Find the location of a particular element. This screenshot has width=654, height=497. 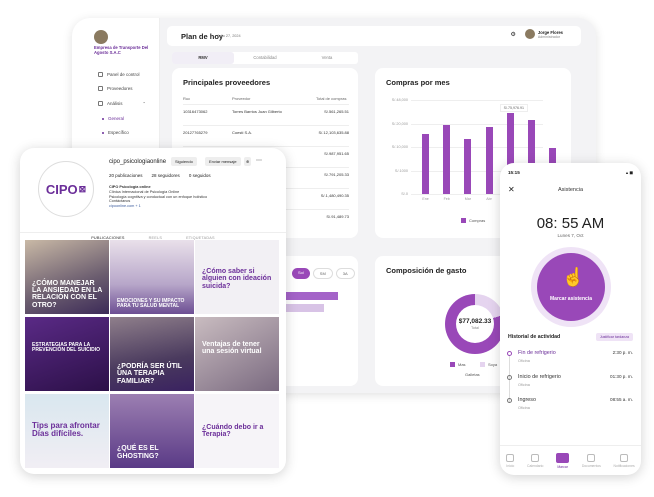

nav-documentos: Documentos is located at coordinates (591, 460).